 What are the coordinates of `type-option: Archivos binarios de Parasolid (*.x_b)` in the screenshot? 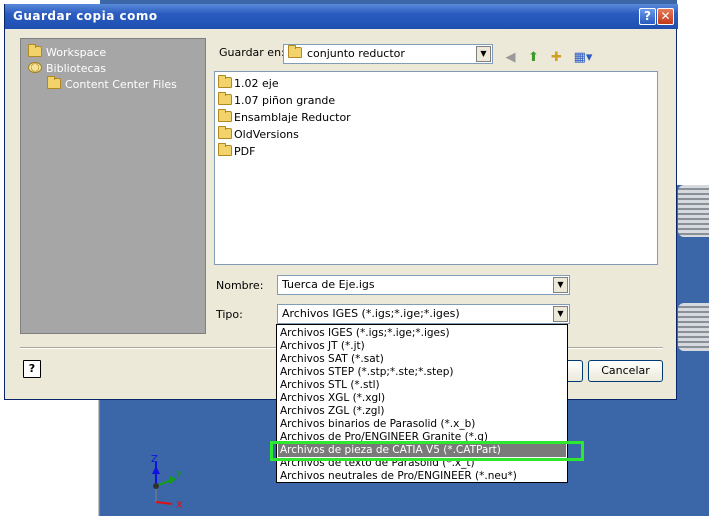 It's located at (377, 424).